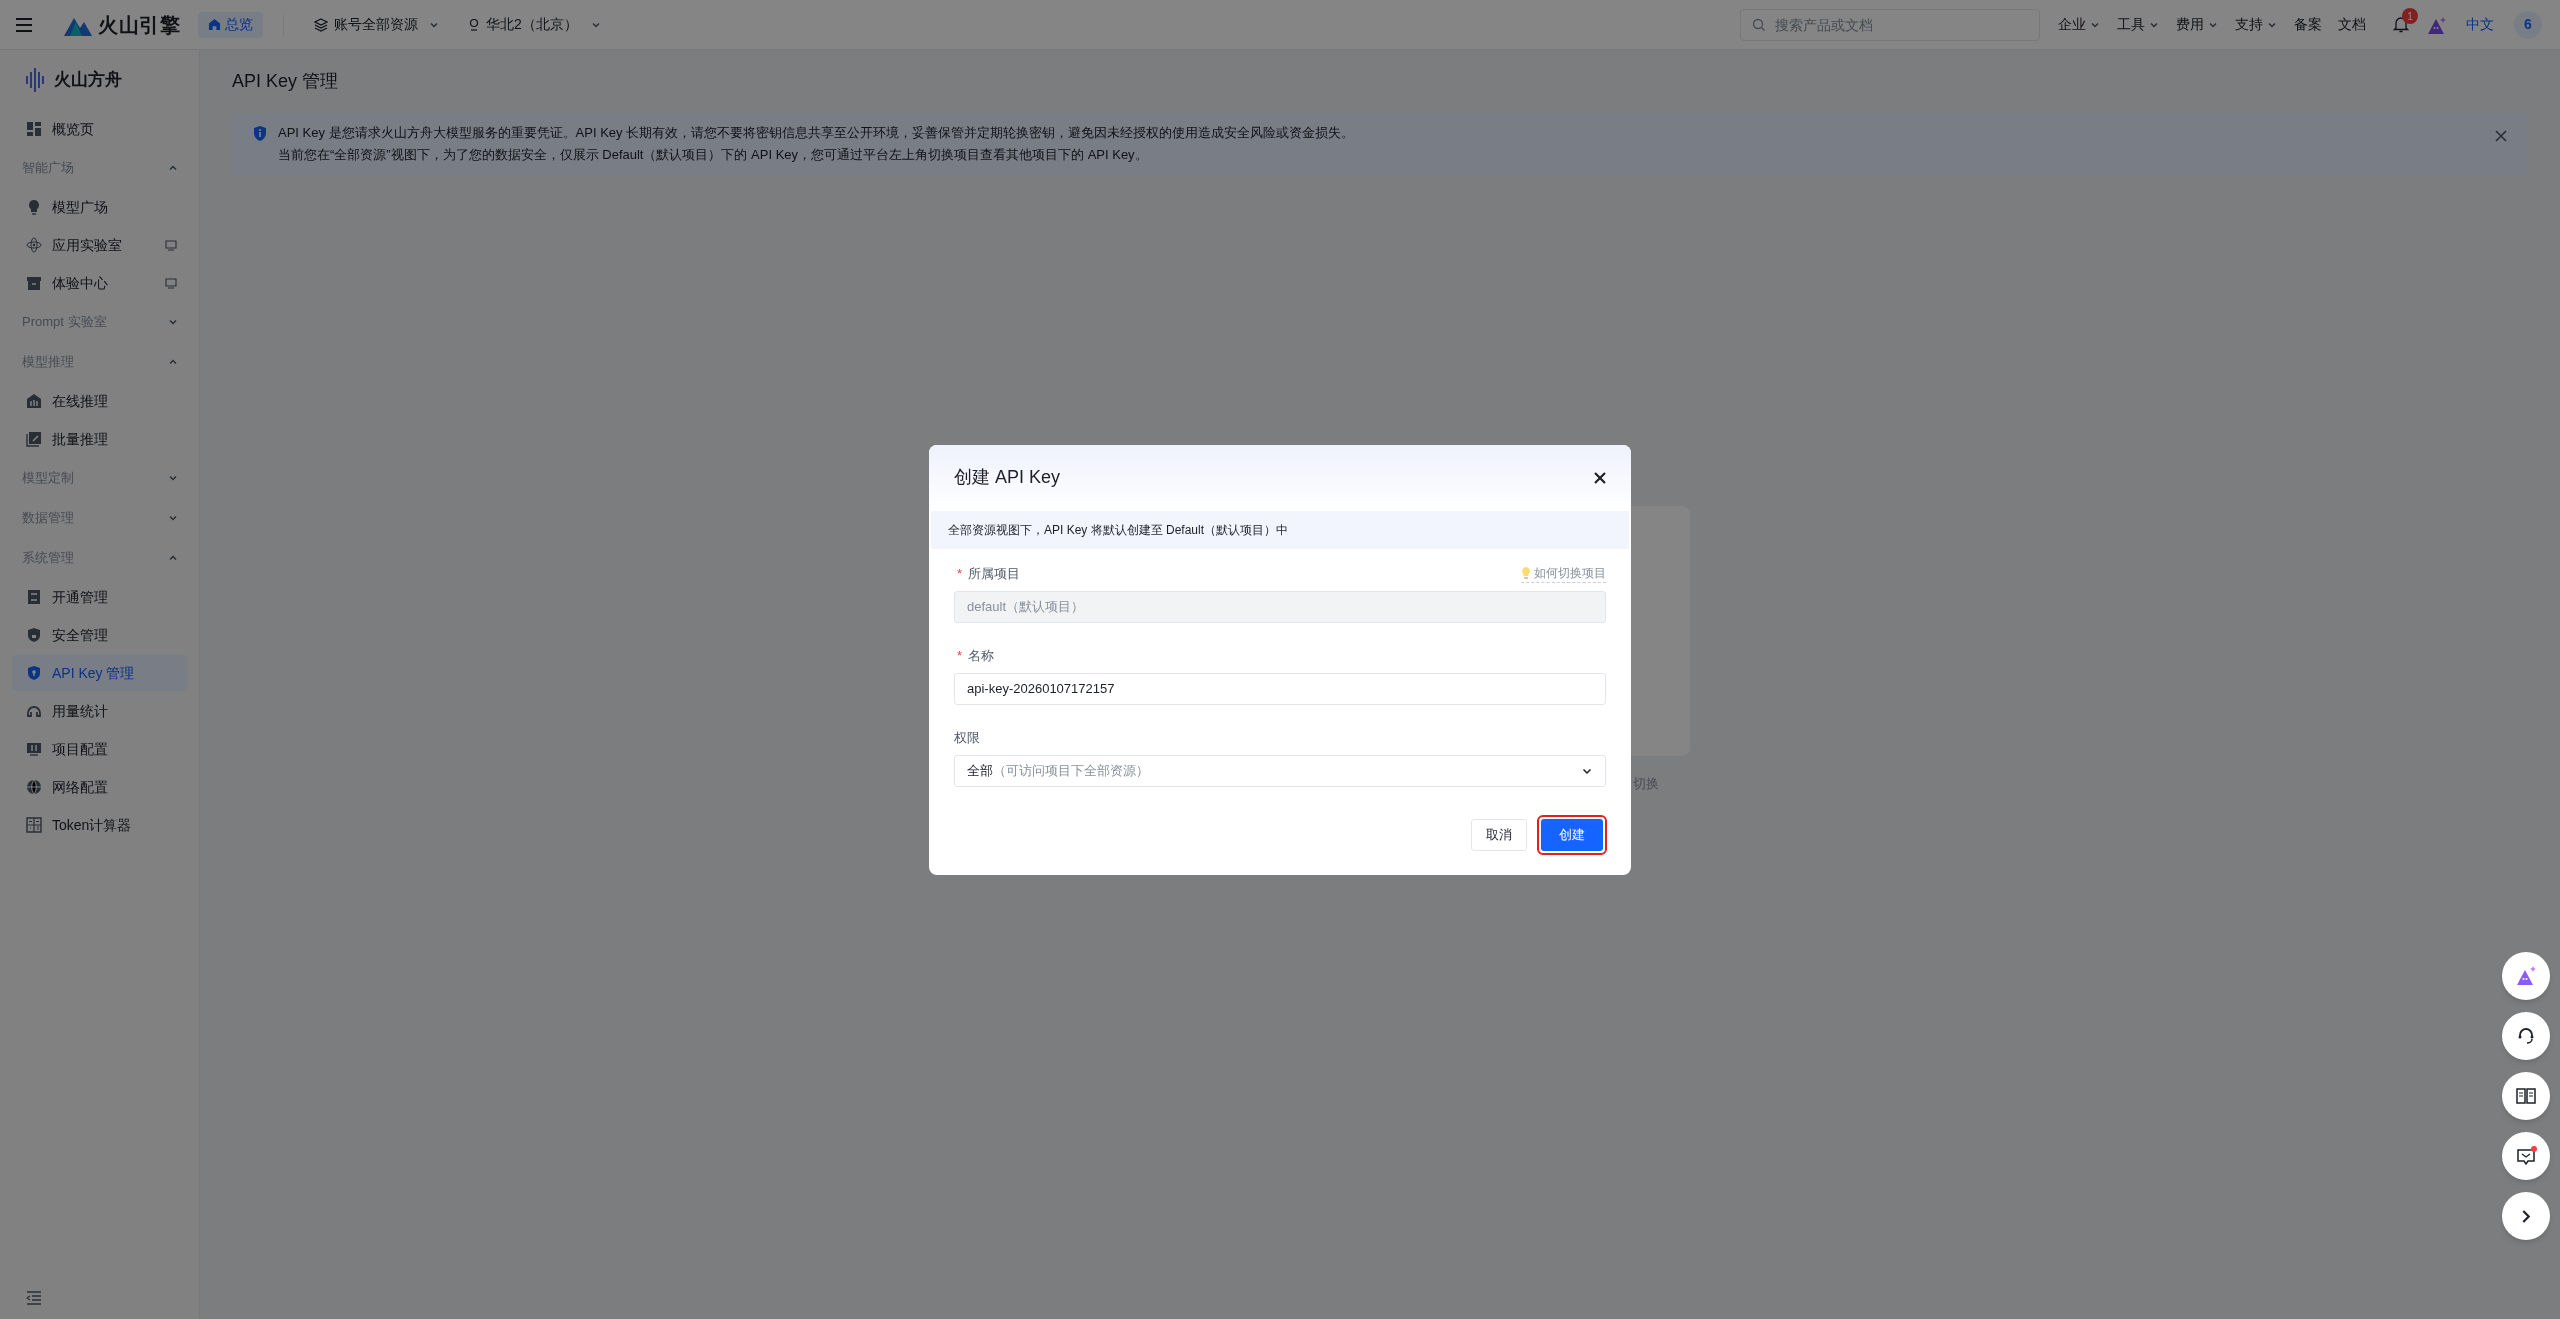 The height and width of the screenshot is (1319, 2560). Describe the element at coordinates (2410, 15) in the screenshot. I see `notification-badge: 1` at that location.